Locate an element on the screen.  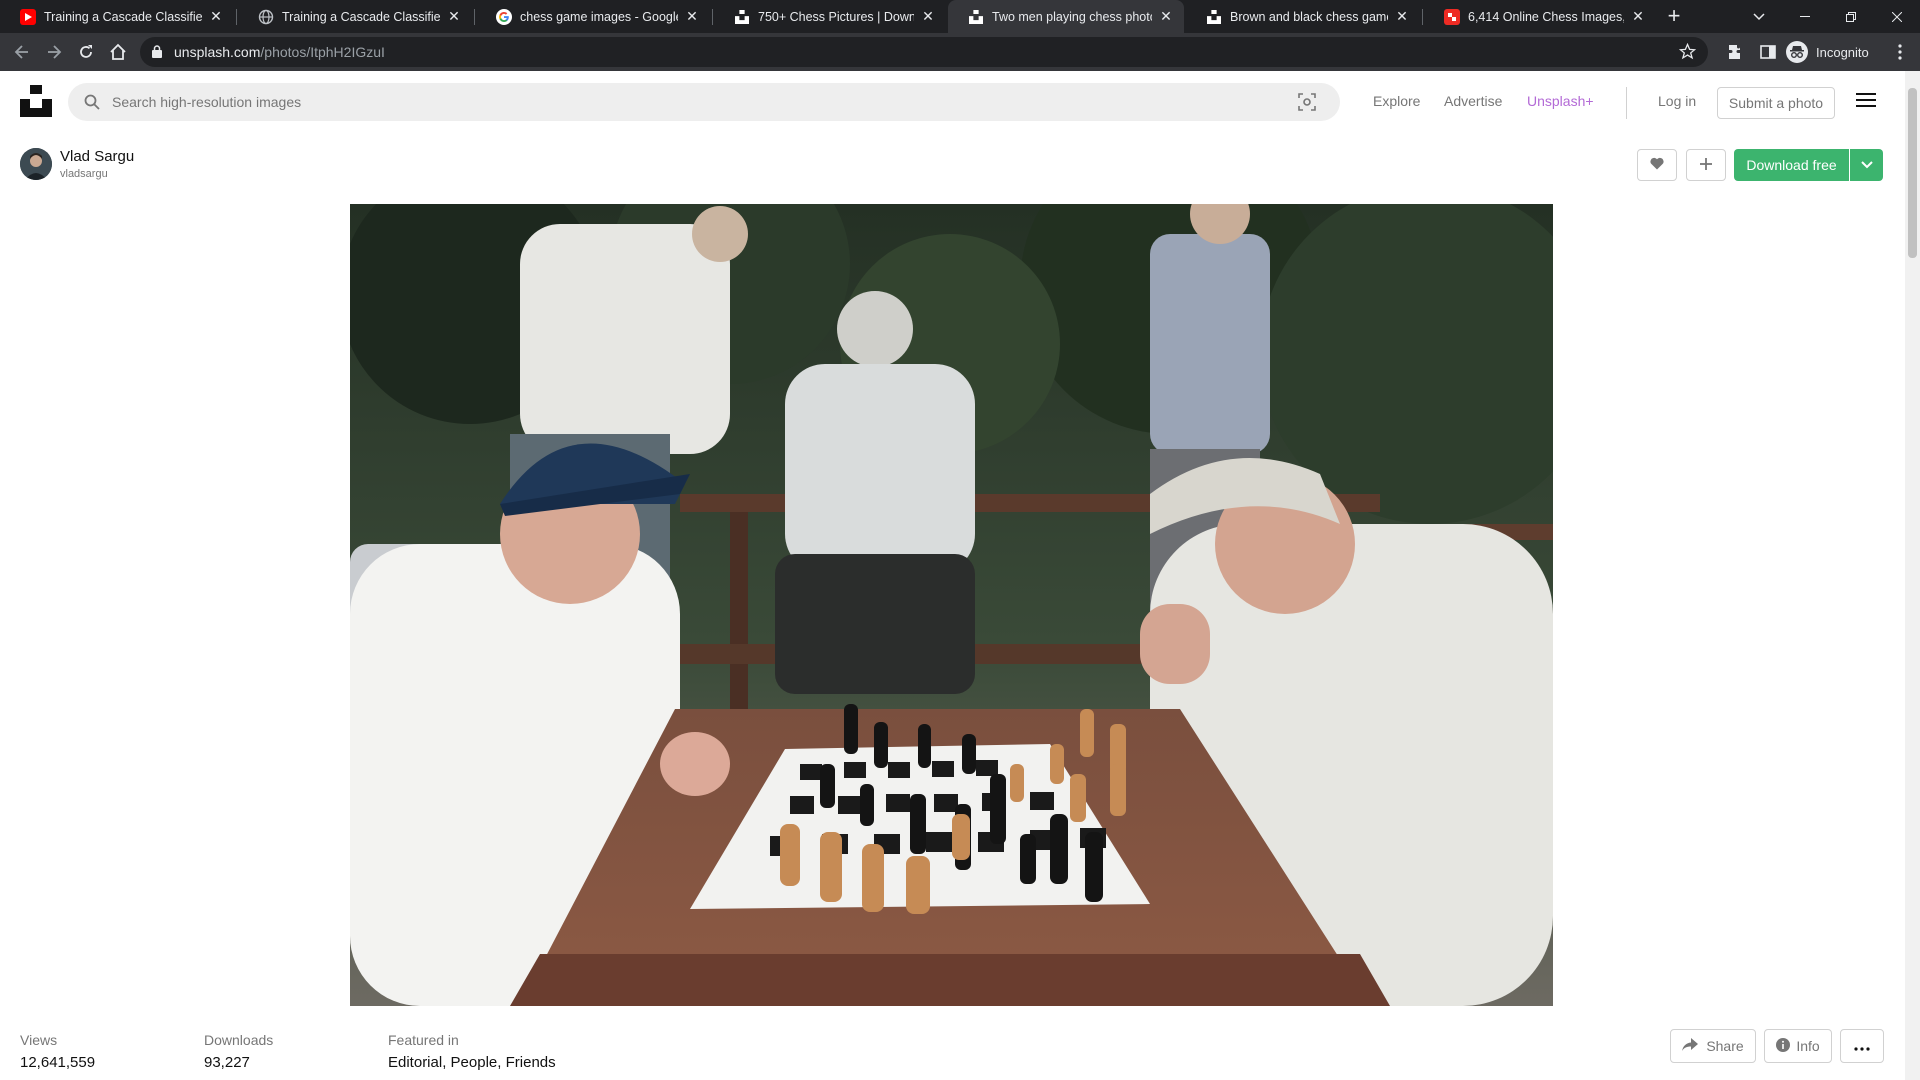
share-button: Share is located at coordinates (1713, 1046).